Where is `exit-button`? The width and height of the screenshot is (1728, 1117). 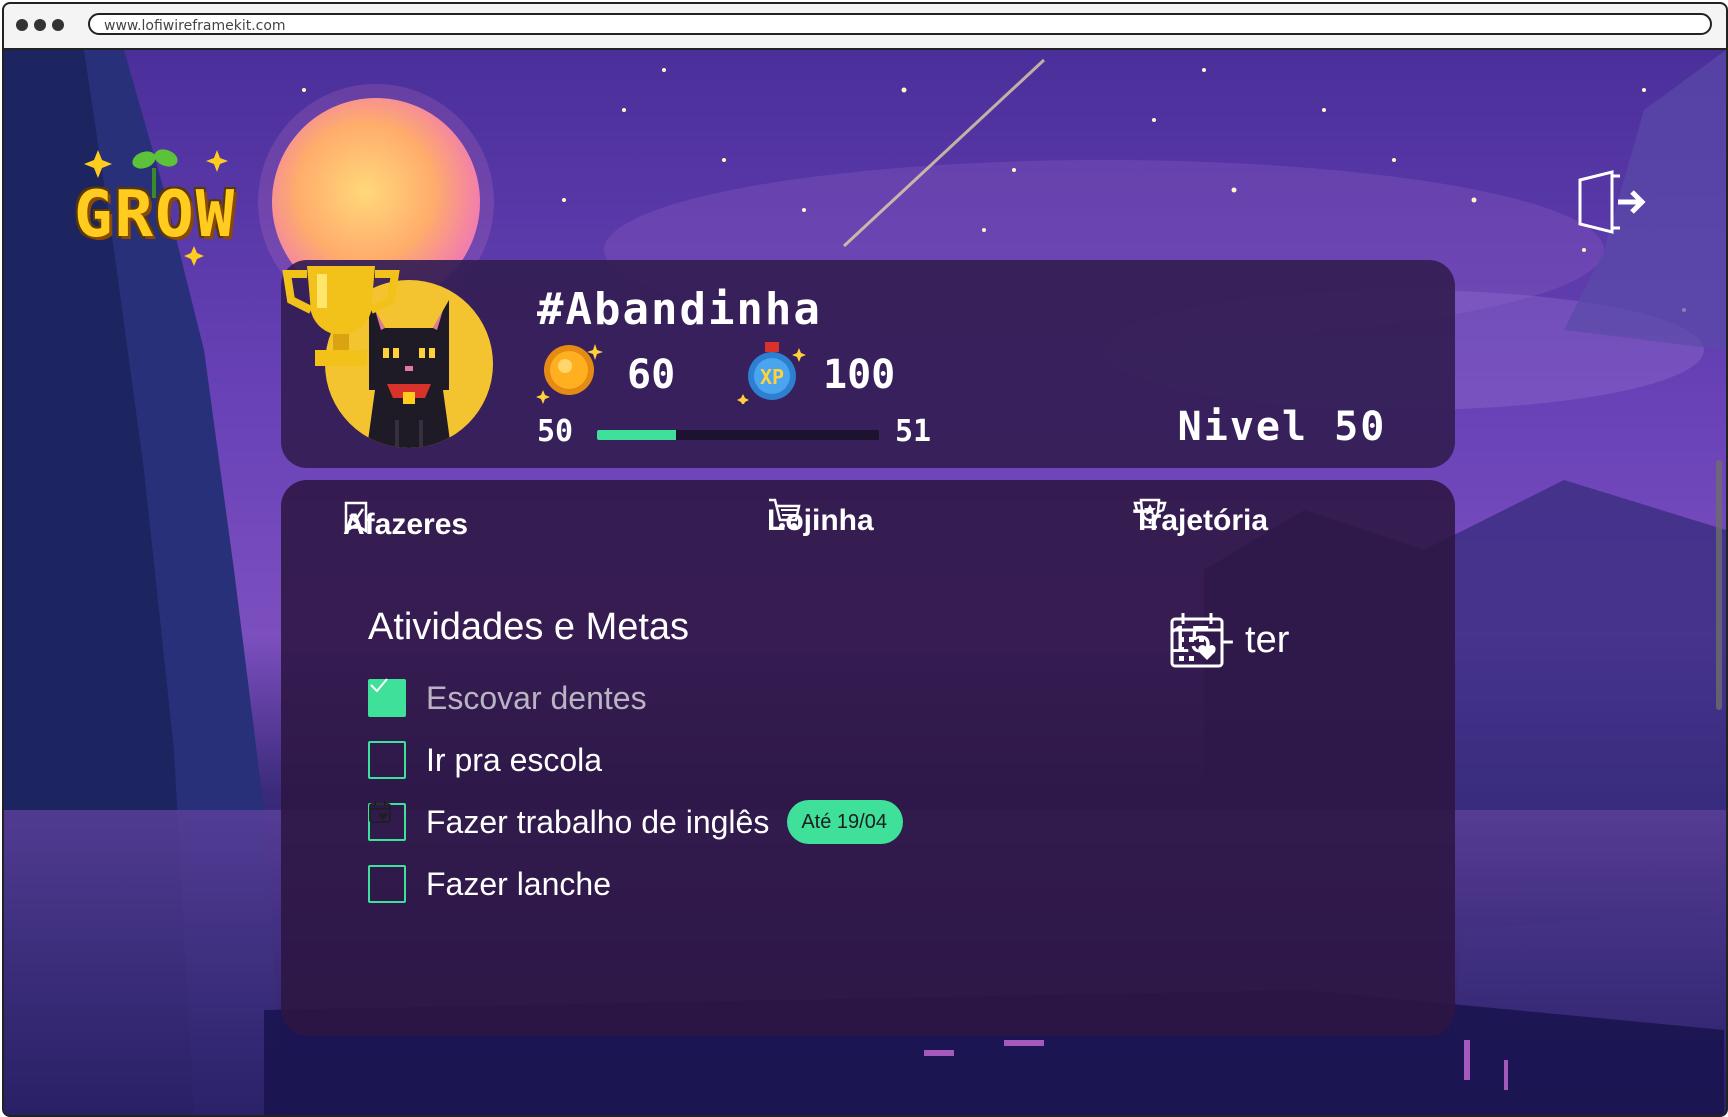 exit-button is located at coordinates (1610, 202).